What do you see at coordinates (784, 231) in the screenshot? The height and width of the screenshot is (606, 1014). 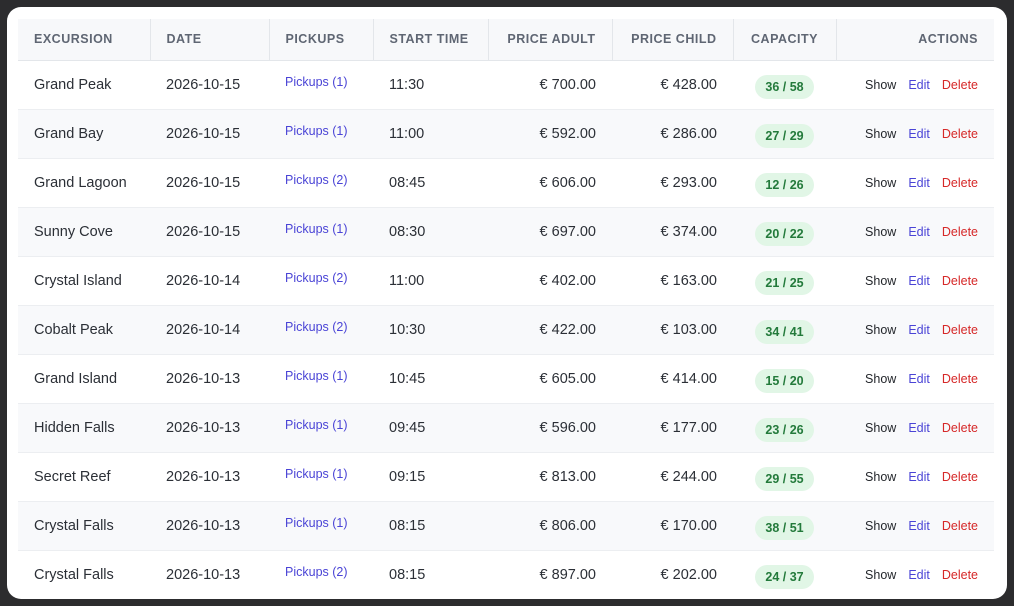 I see `cell-capacity: 20 / 22` at bounding box center [784, 231].